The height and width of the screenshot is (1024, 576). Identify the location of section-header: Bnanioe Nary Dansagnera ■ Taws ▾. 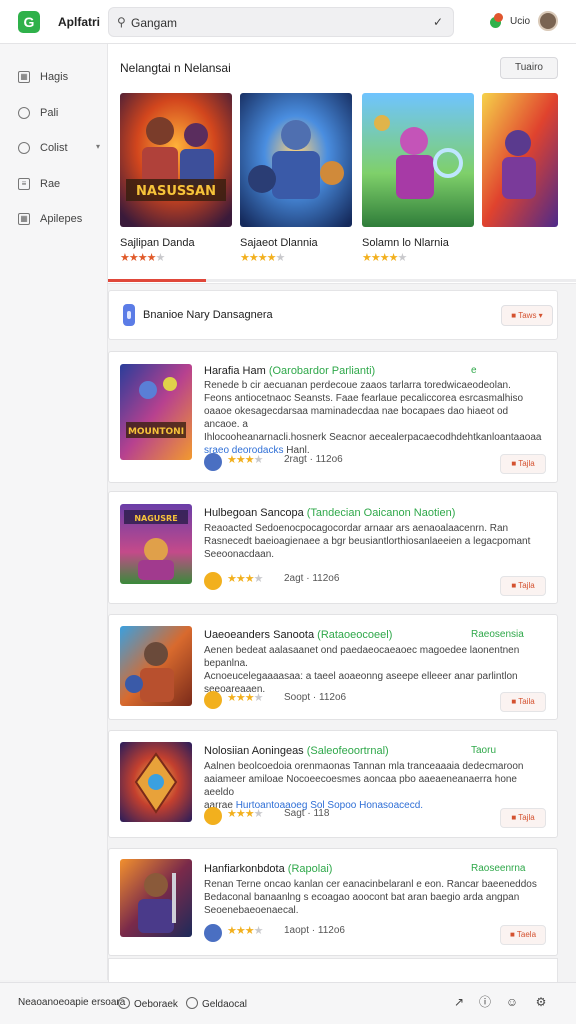
(333, 315).